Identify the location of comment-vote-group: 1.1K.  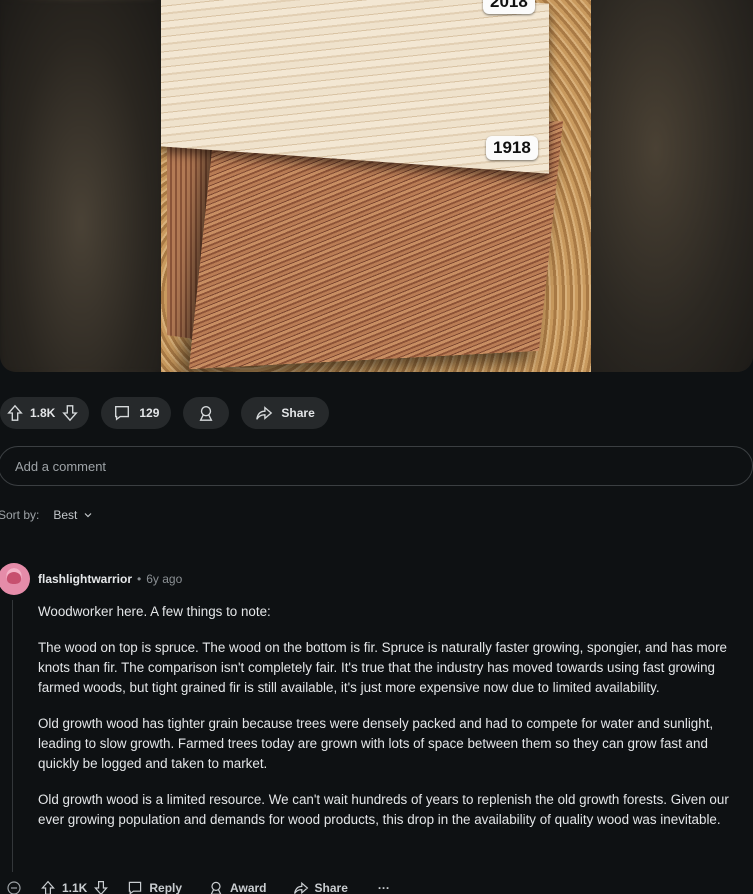
(74, 887).